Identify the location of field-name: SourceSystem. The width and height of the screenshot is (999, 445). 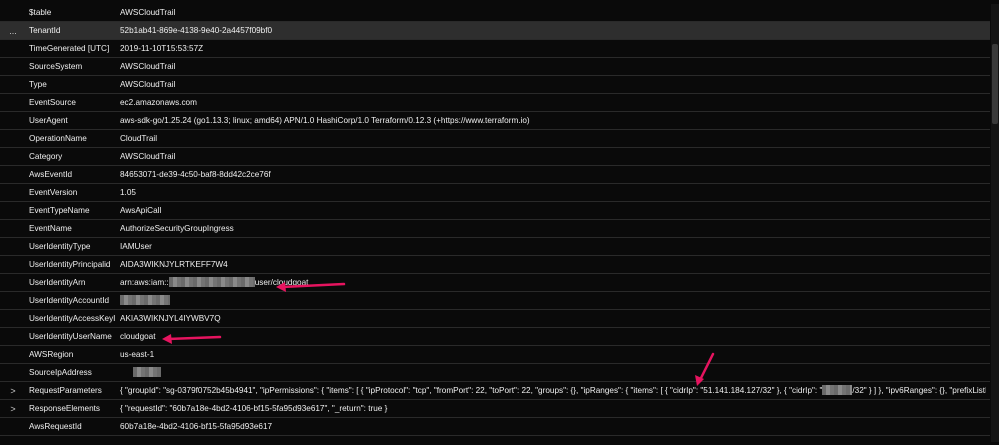
(56, 66).